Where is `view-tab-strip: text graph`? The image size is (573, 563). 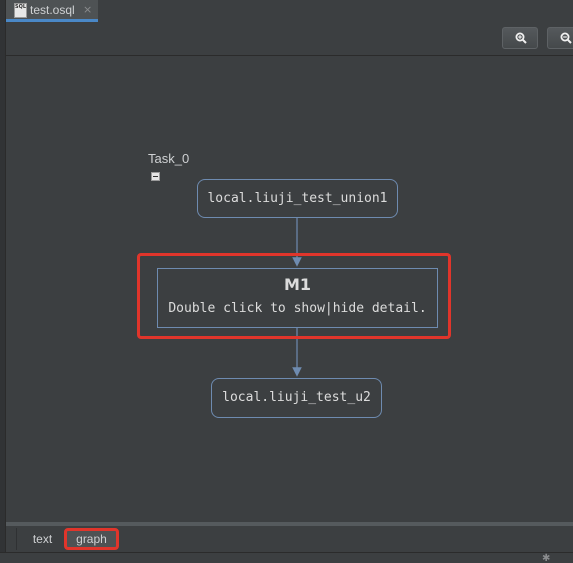 view-tab-strip: text graph is located at coordinates (289, 537).